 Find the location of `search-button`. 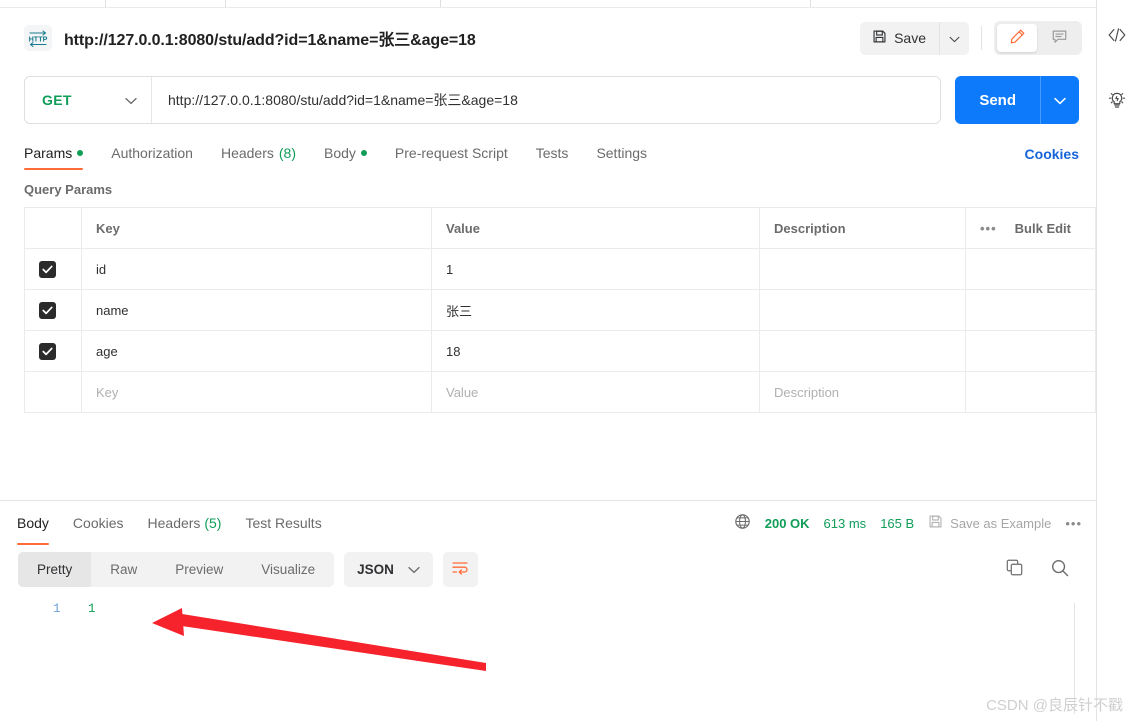

search-button is located at coordinates (1060, 569).